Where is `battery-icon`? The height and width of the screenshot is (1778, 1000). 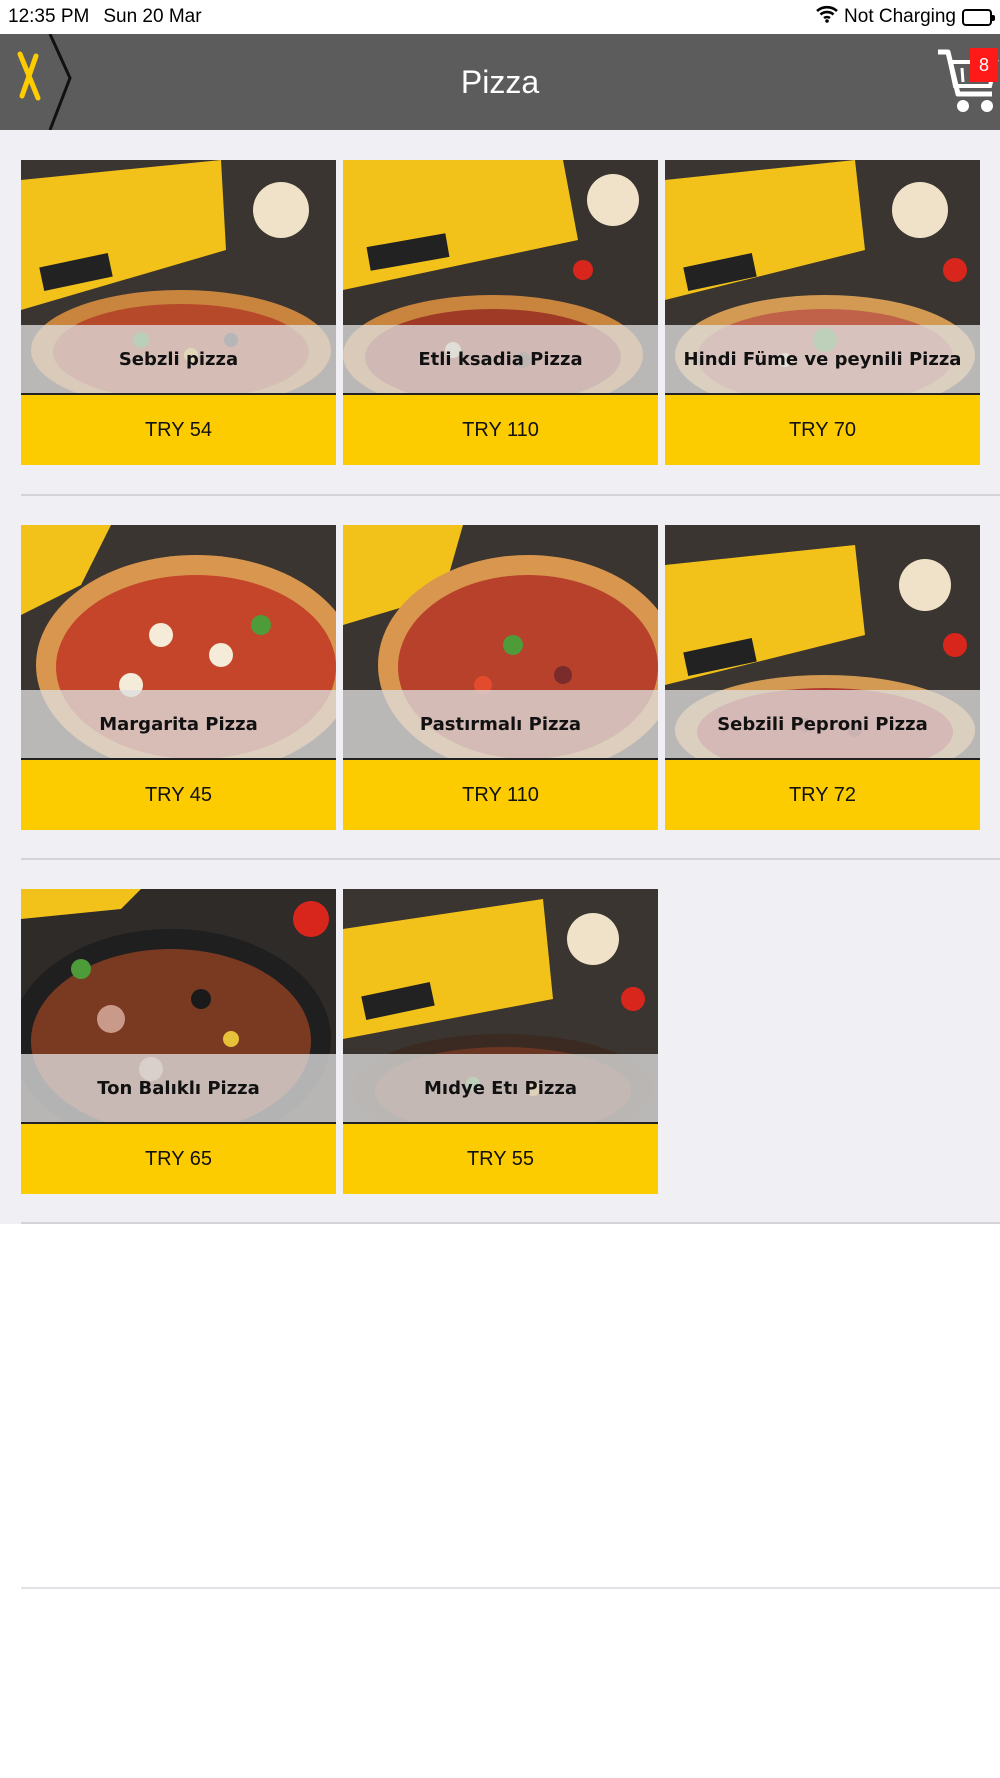 battery-icon is located at coordinates (978, 17).